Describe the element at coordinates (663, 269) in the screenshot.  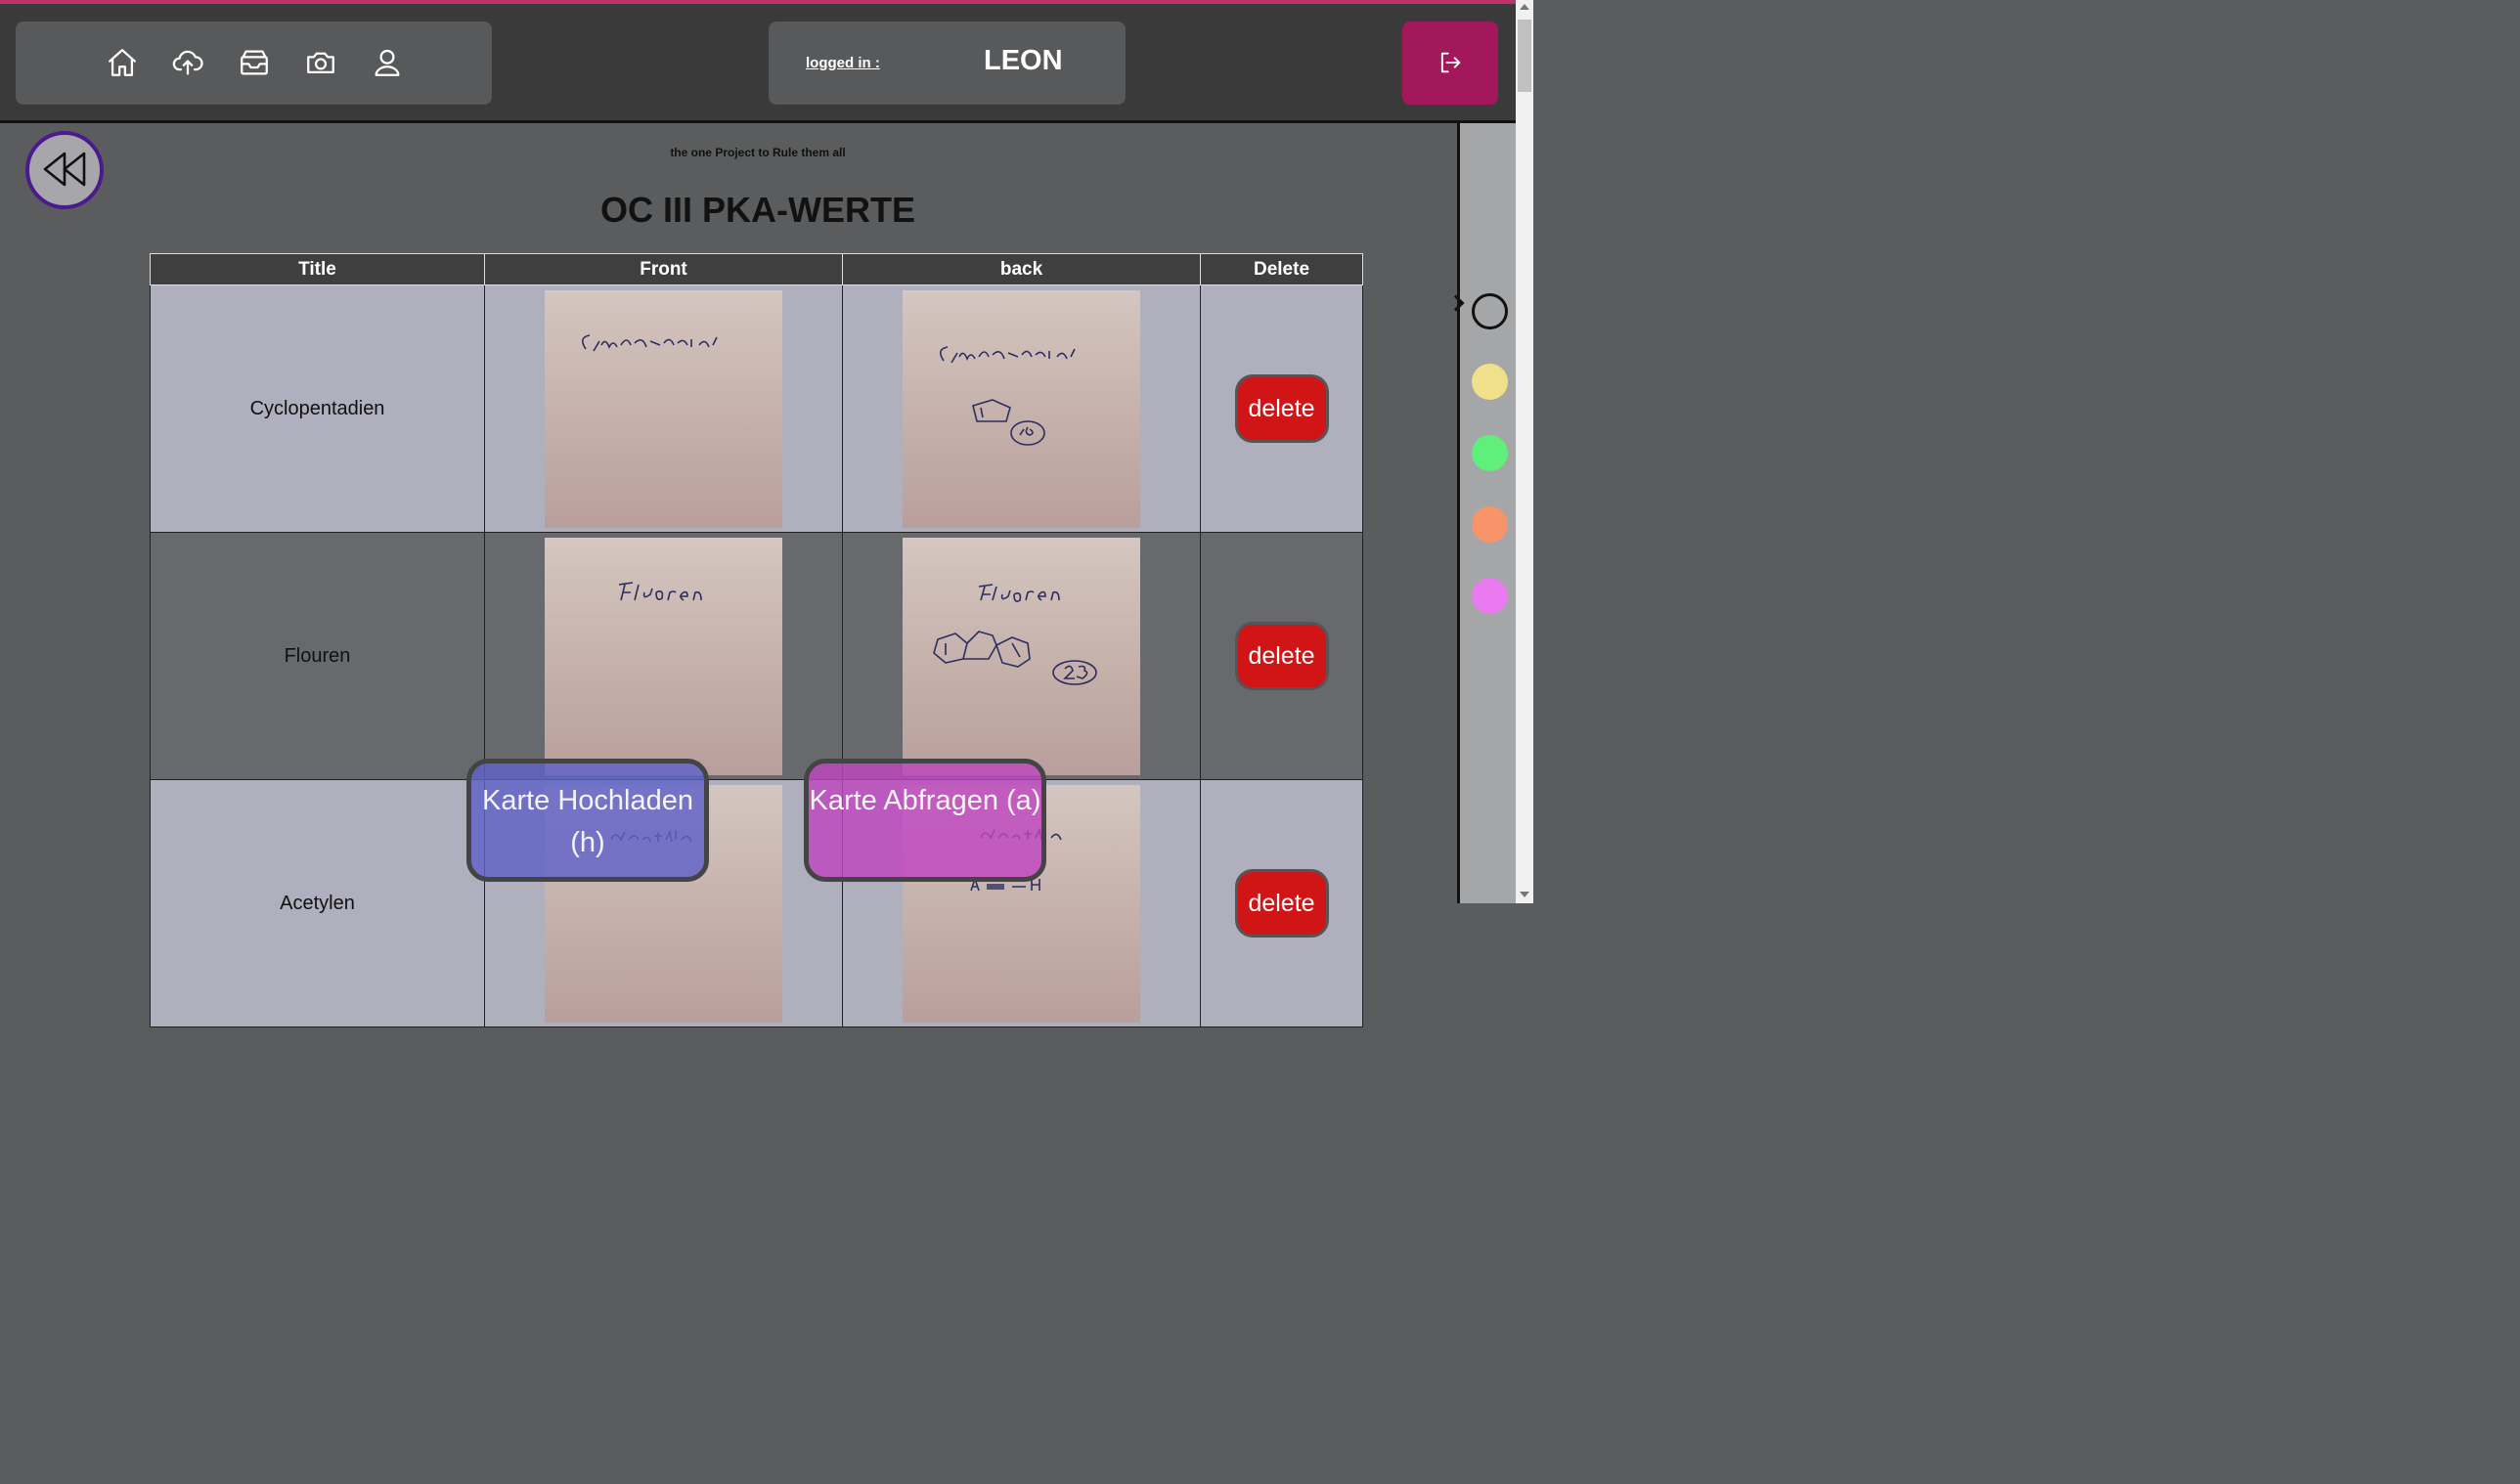
I see `column-header-front: Front` at that location.